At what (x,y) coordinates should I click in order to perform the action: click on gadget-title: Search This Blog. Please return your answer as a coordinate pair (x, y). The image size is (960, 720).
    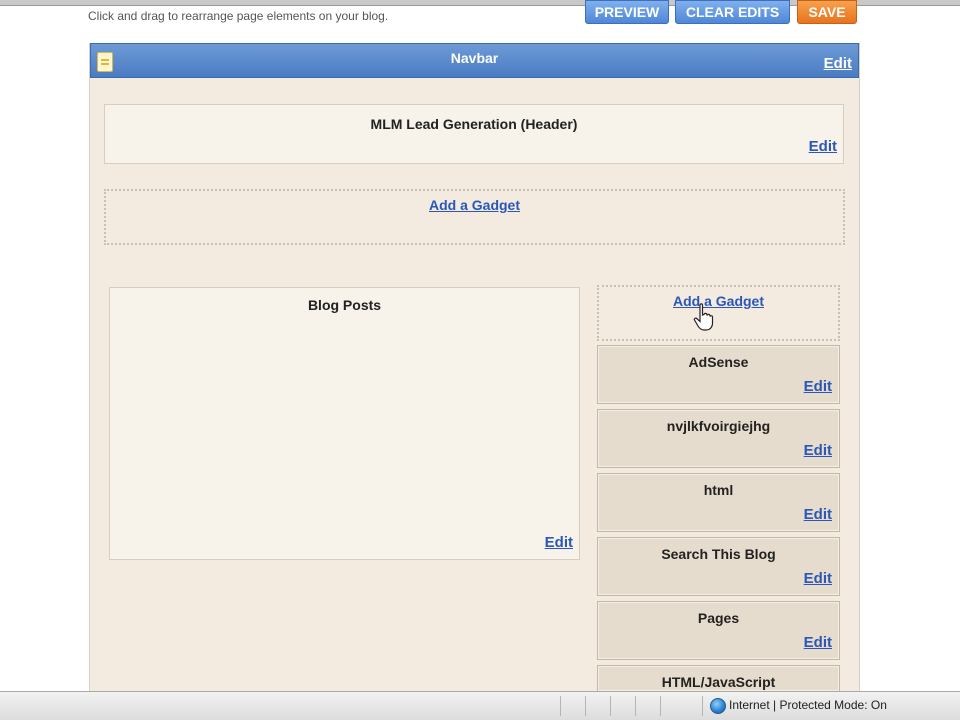
    Looking at the image, I should click on (718, 554).